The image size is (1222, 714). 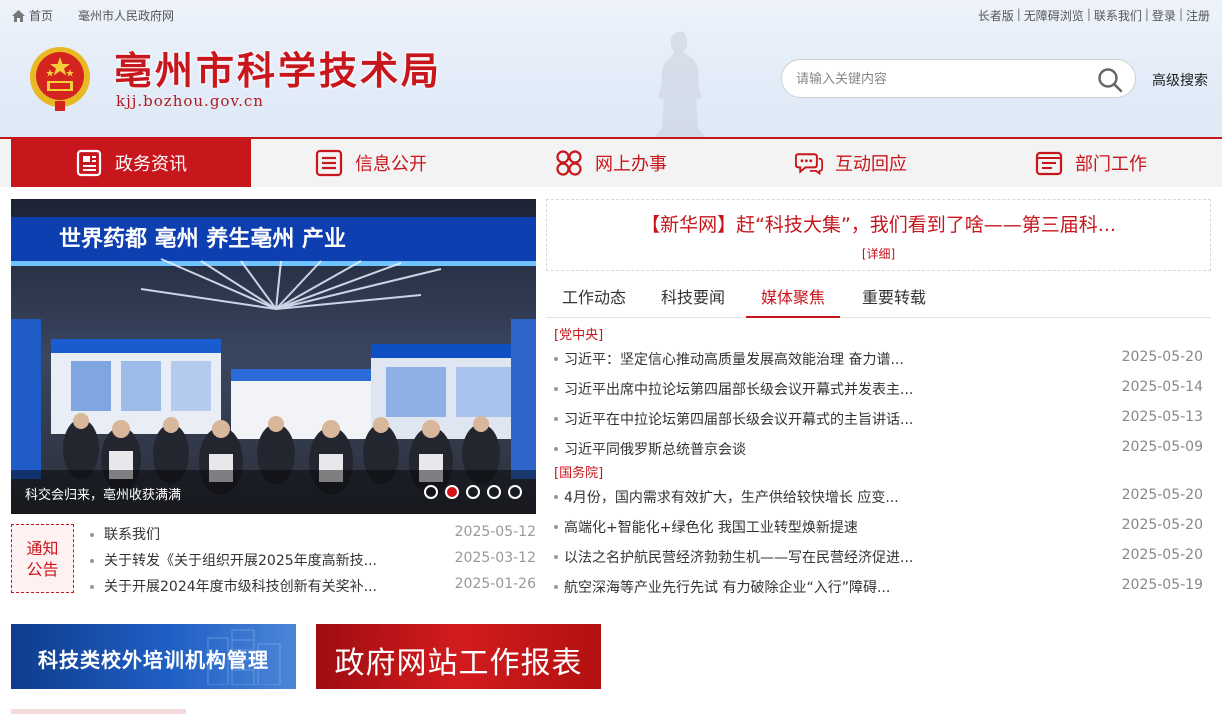 I want to click on news-date: 2025-05-13, so click(x=1162, y=417).